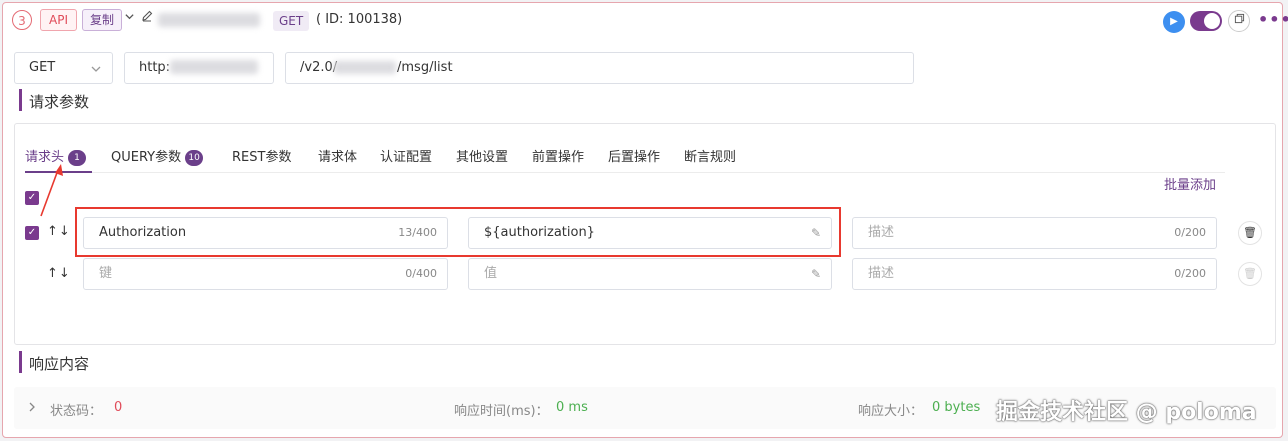  What do you see at coordinates (1239, 21) in the screenshot?
I see `duplicate-icon` at bounding box center [1239, 21].